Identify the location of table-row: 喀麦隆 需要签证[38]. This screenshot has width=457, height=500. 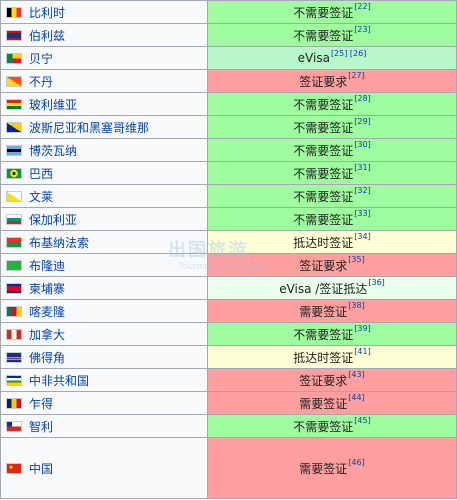
(228, 311).